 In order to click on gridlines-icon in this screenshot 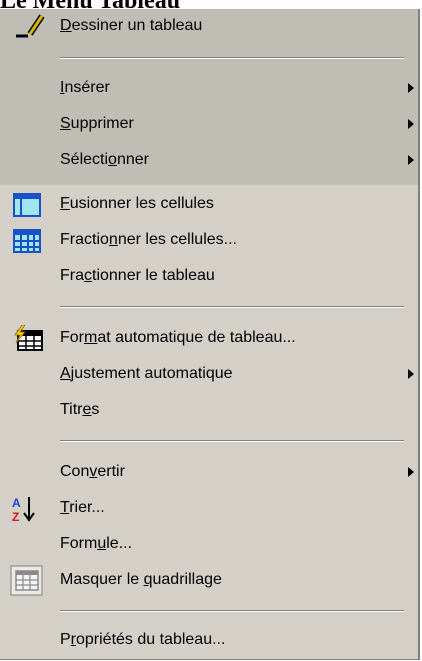, I will do `click(26, 580)`.